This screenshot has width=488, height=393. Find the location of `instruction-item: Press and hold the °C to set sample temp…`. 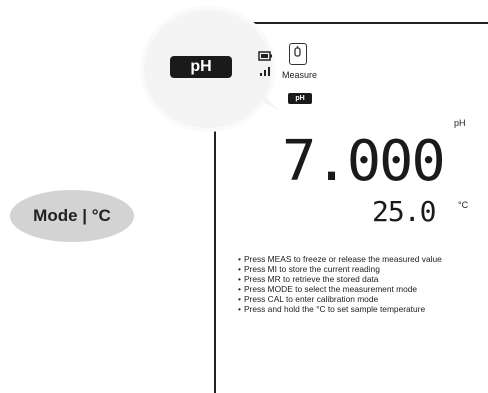

instruction-item: Press and hold the °C to set sample temp… is located at coordinates (363, 309).